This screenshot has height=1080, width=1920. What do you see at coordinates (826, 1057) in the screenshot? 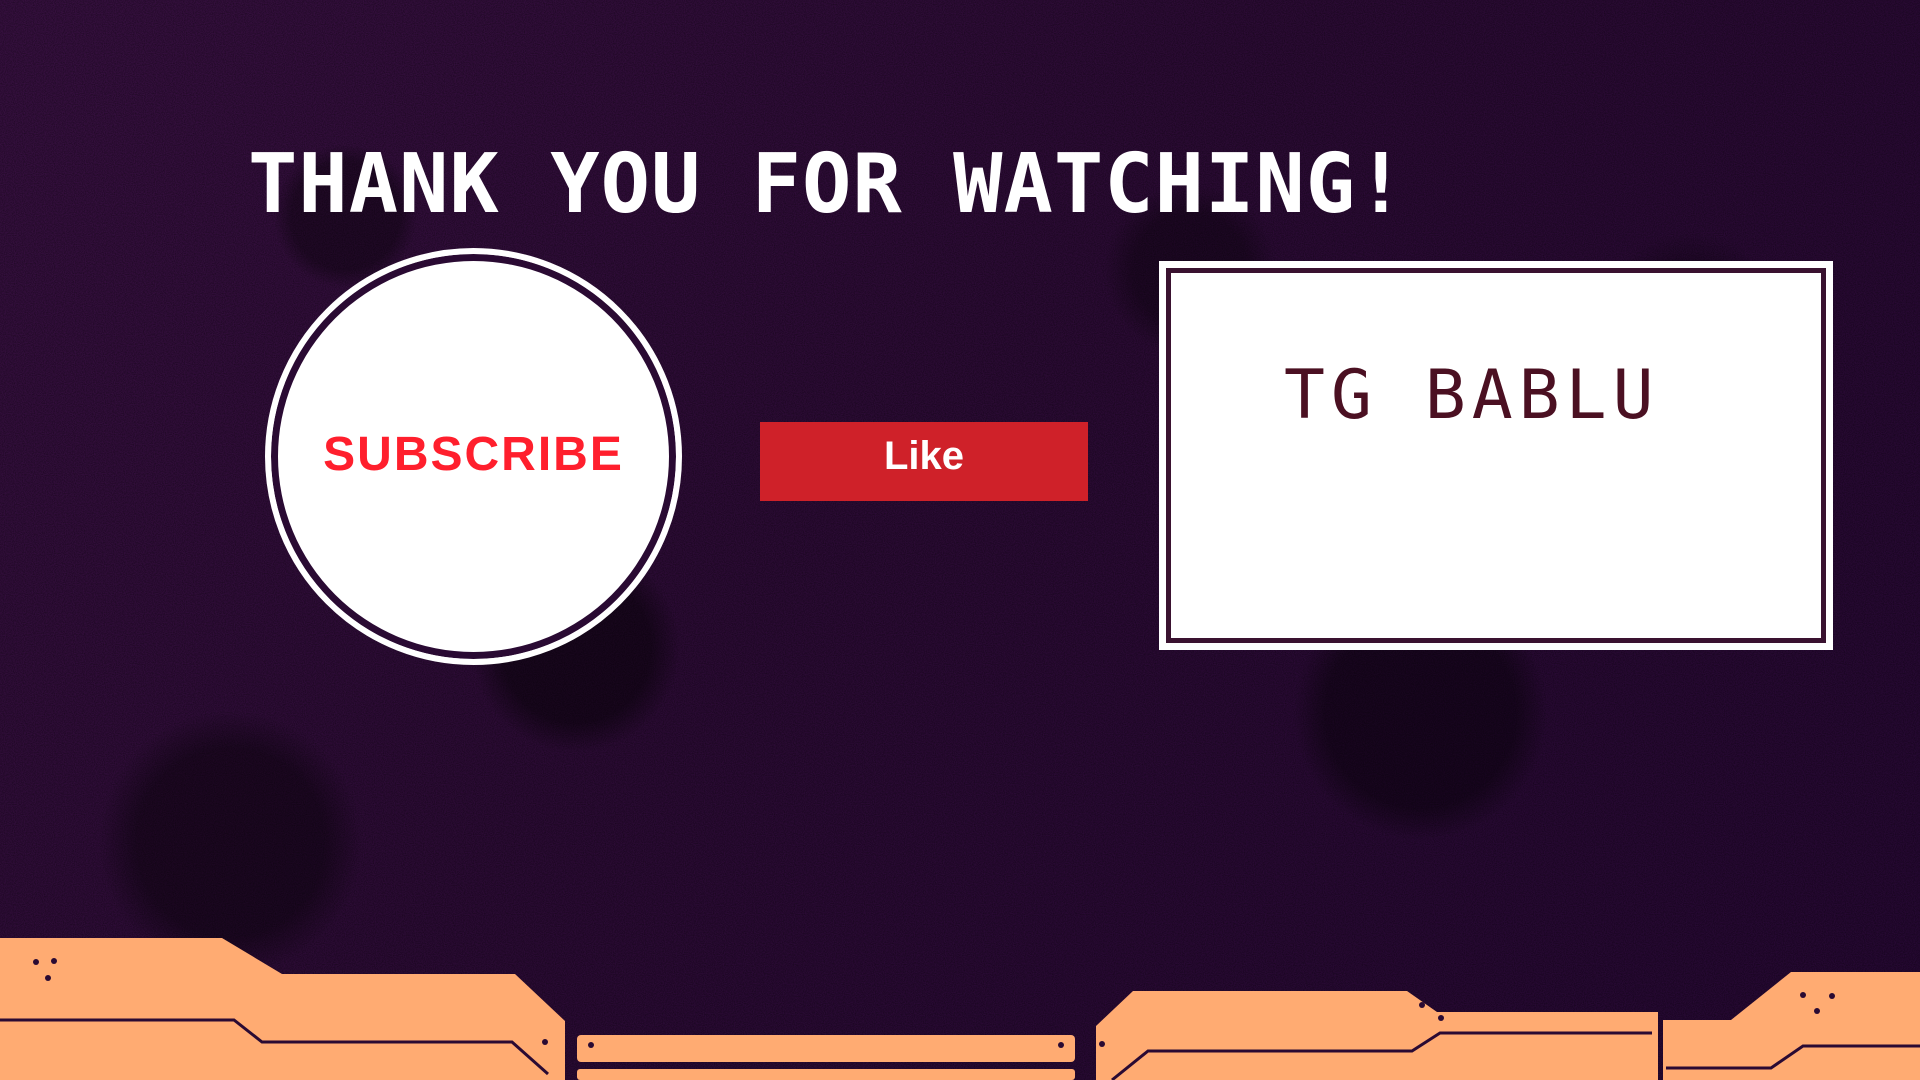
I see `center-footer-panel` at bounding box center [826, 1057].